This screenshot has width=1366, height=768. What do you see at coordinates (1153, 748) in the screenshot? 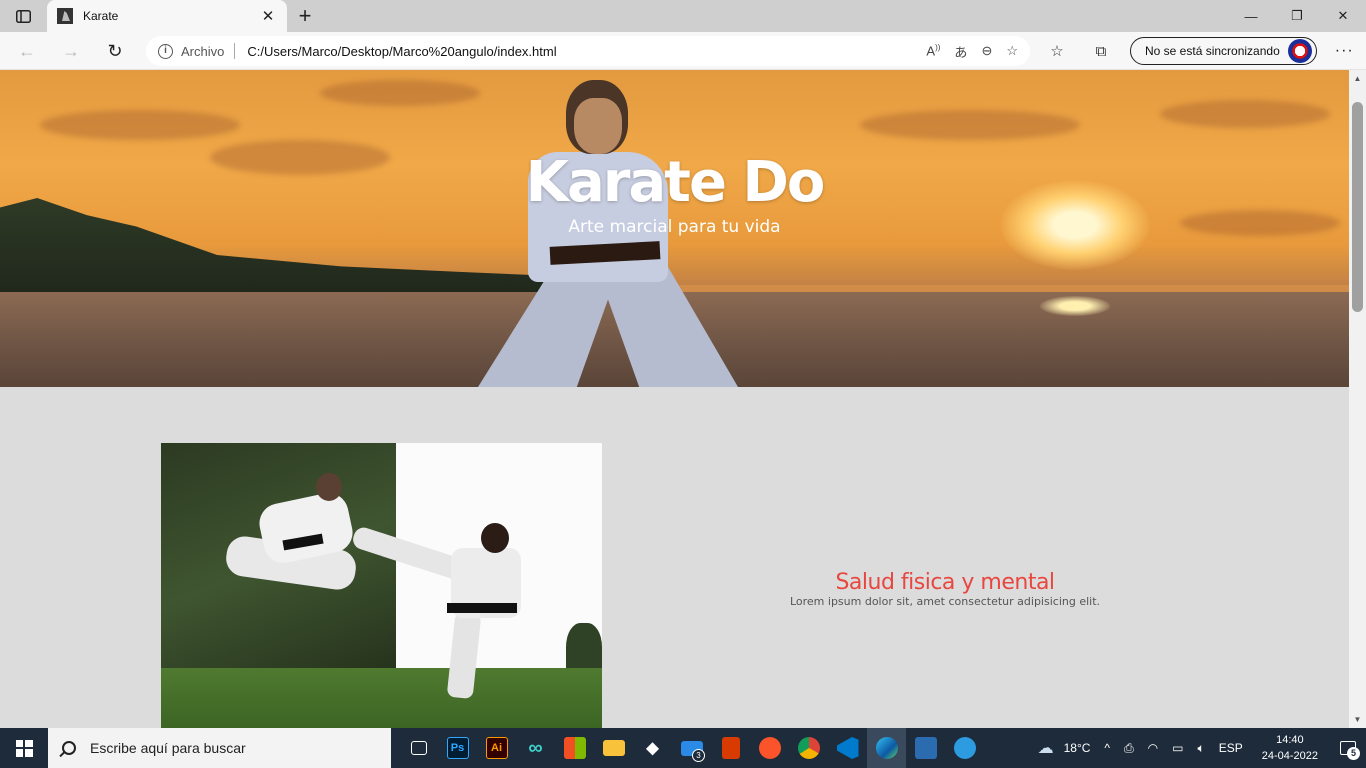
I see `wifi-icon: ◠` at bounding box center [1153, 748].